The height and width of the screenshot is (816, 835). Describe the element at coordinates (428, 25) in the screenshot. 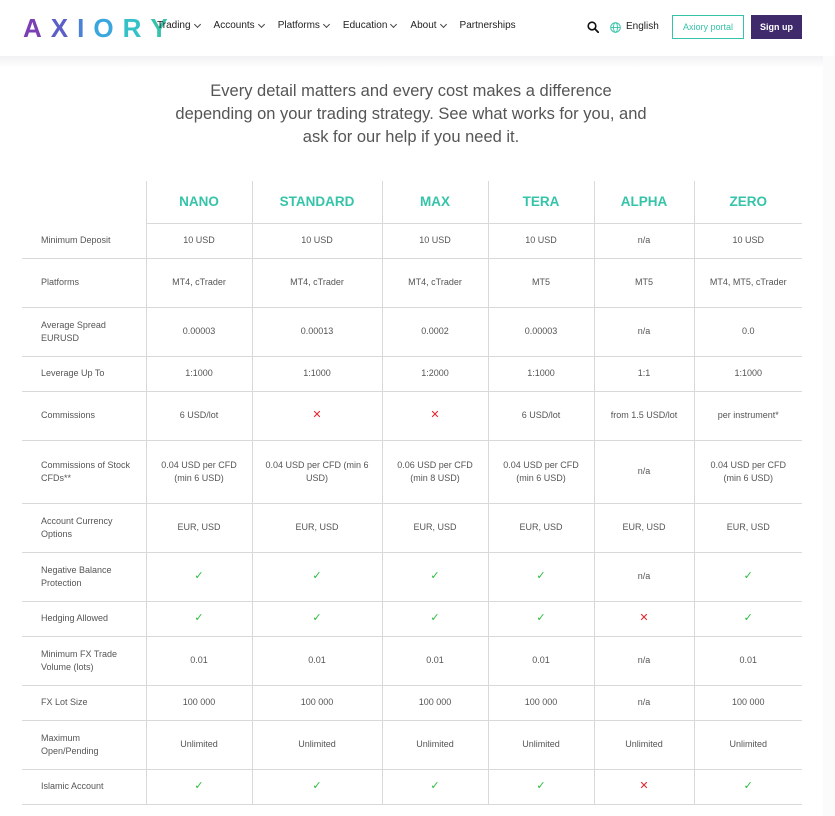

I see `nav-item-about: About` at that location.